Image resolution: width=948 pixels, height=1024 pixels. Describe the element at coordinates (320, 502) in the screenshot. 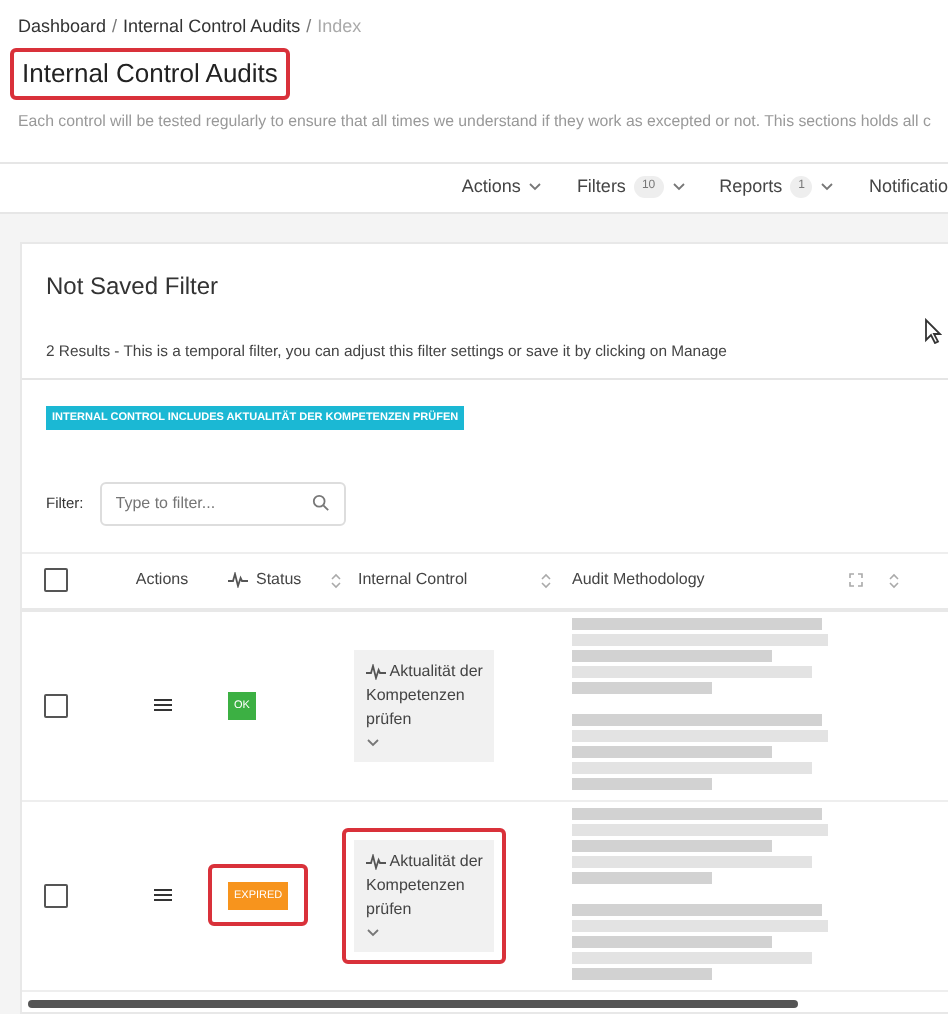

I see `search-icon` at that location.